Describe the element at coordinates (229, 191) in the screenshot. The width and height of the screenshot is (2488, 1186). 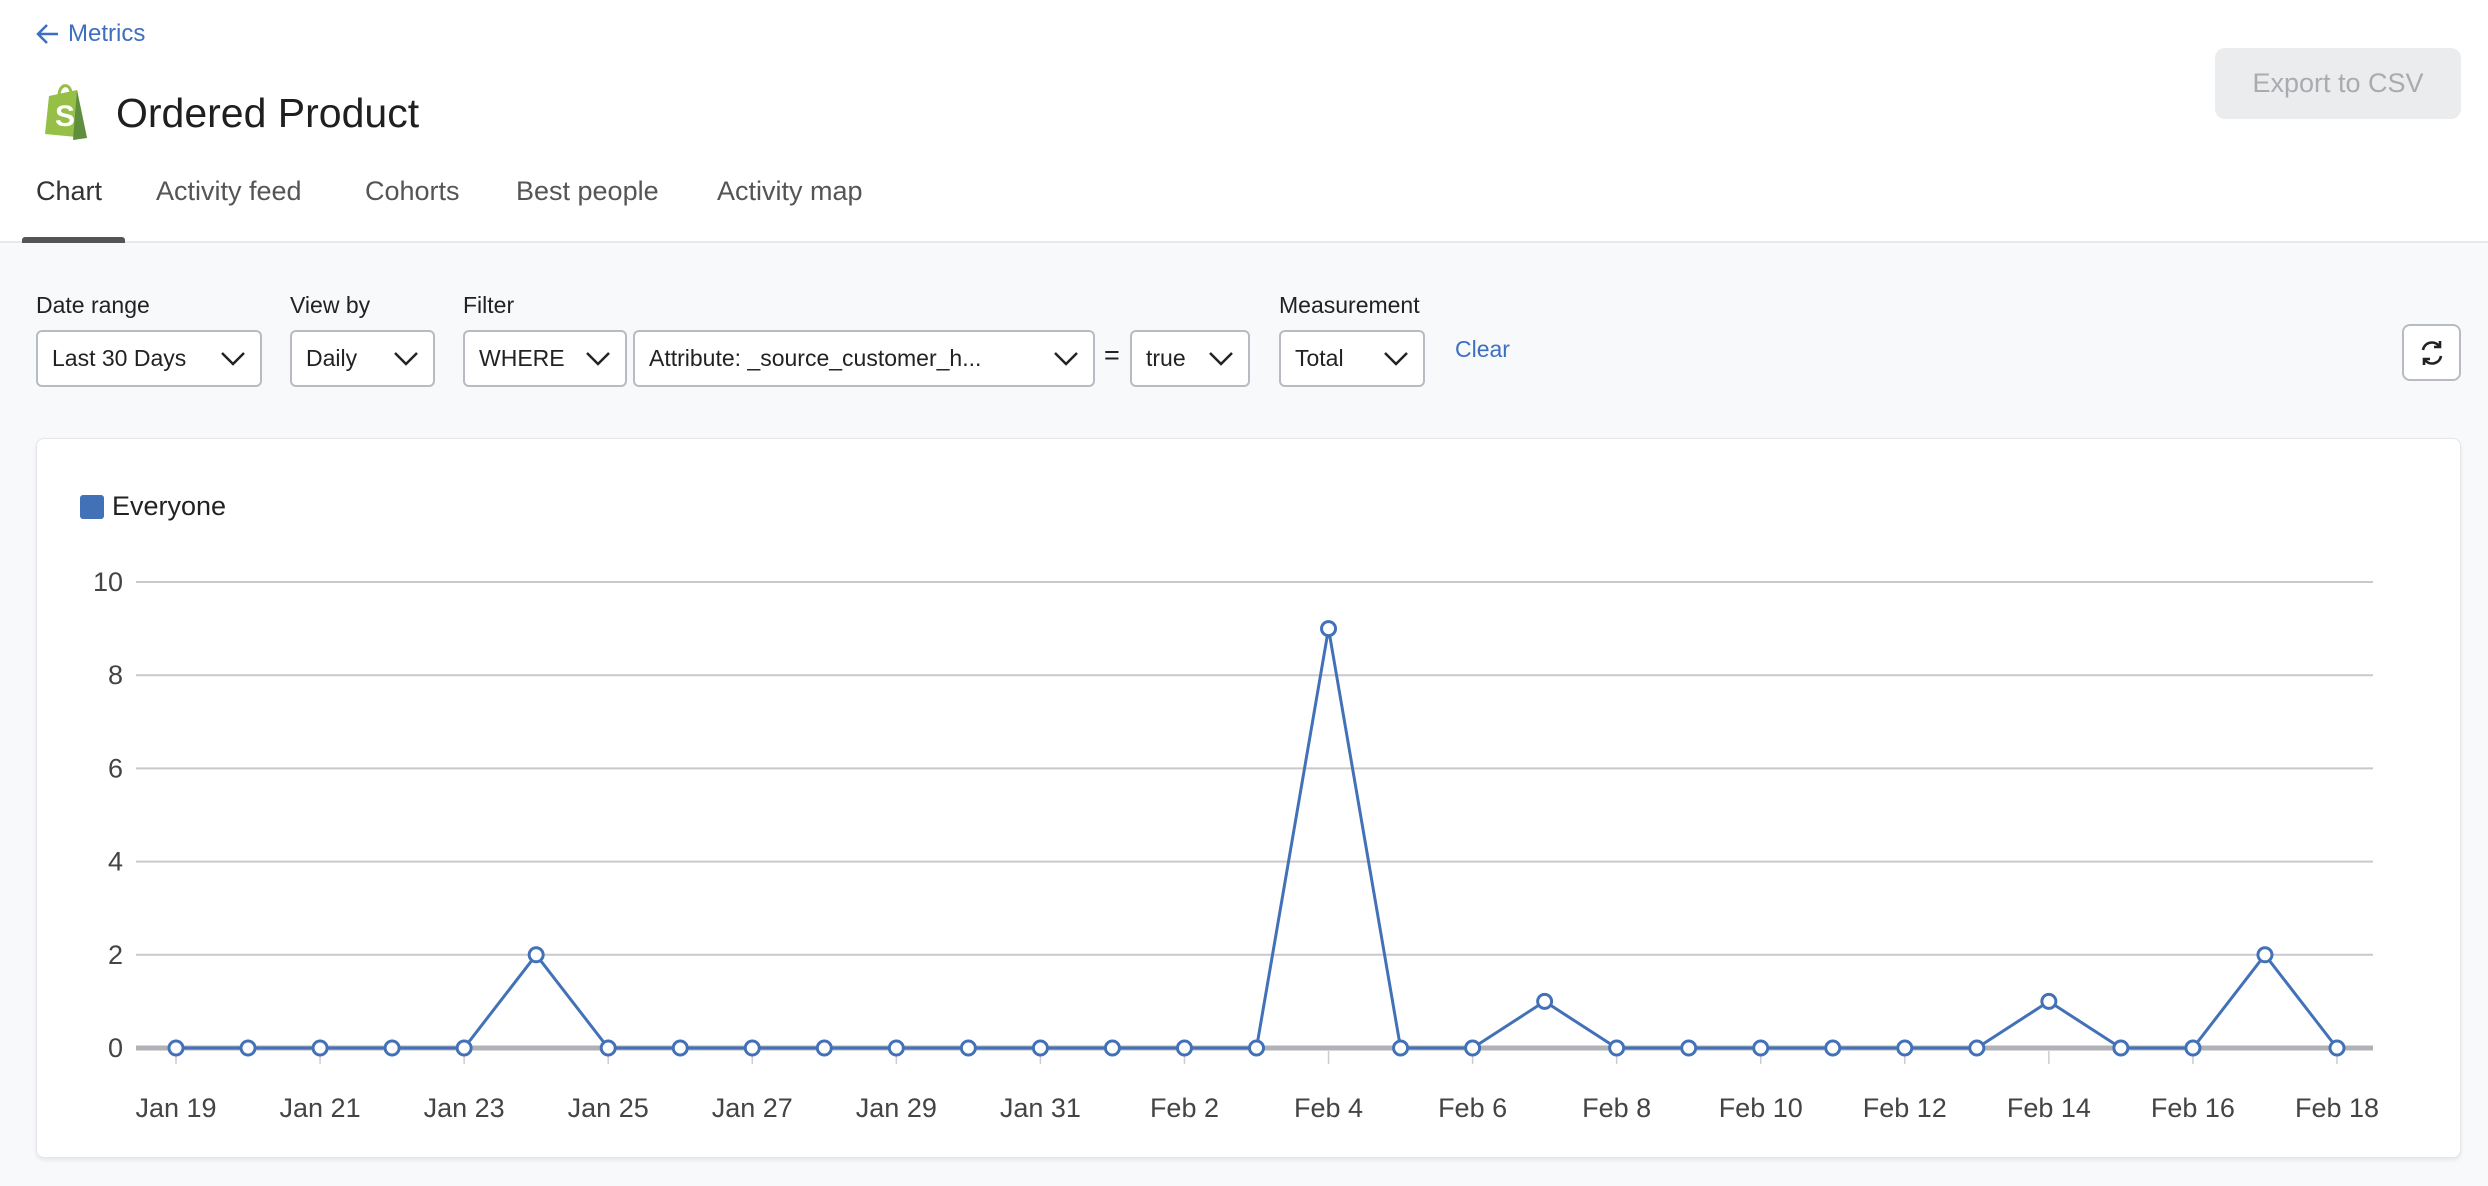
I see `tab-activity-feed: Activity feed` at that location.